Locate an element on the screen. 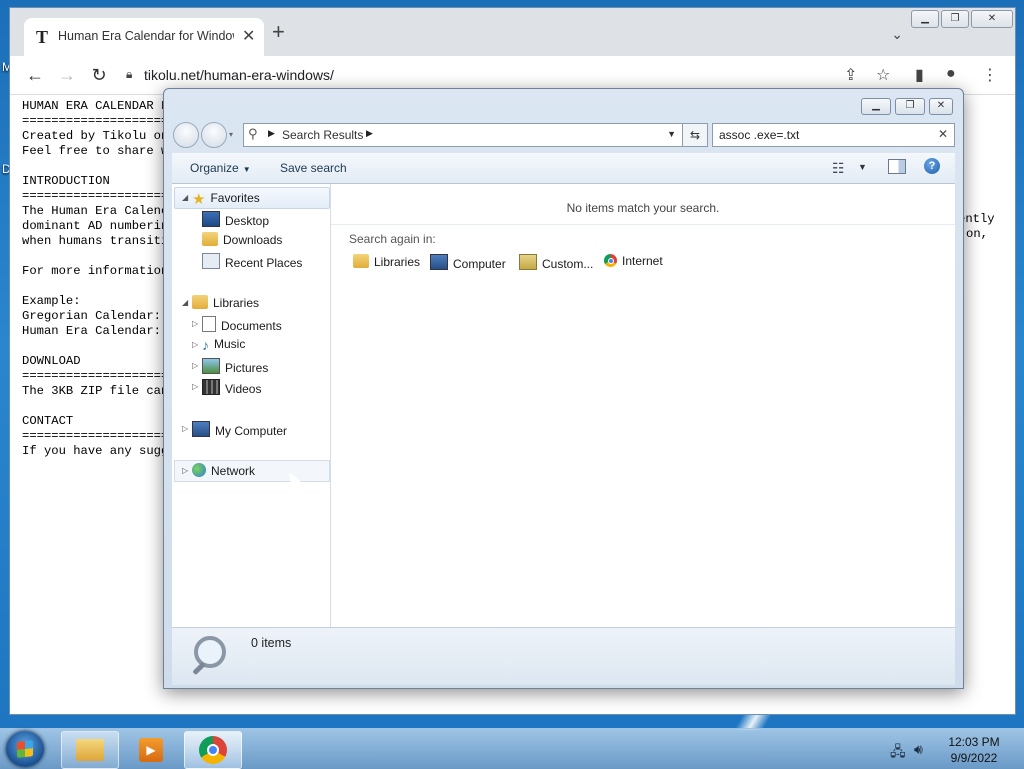  lock-icon: 🔒︎ is located at coordinates (129, 74).